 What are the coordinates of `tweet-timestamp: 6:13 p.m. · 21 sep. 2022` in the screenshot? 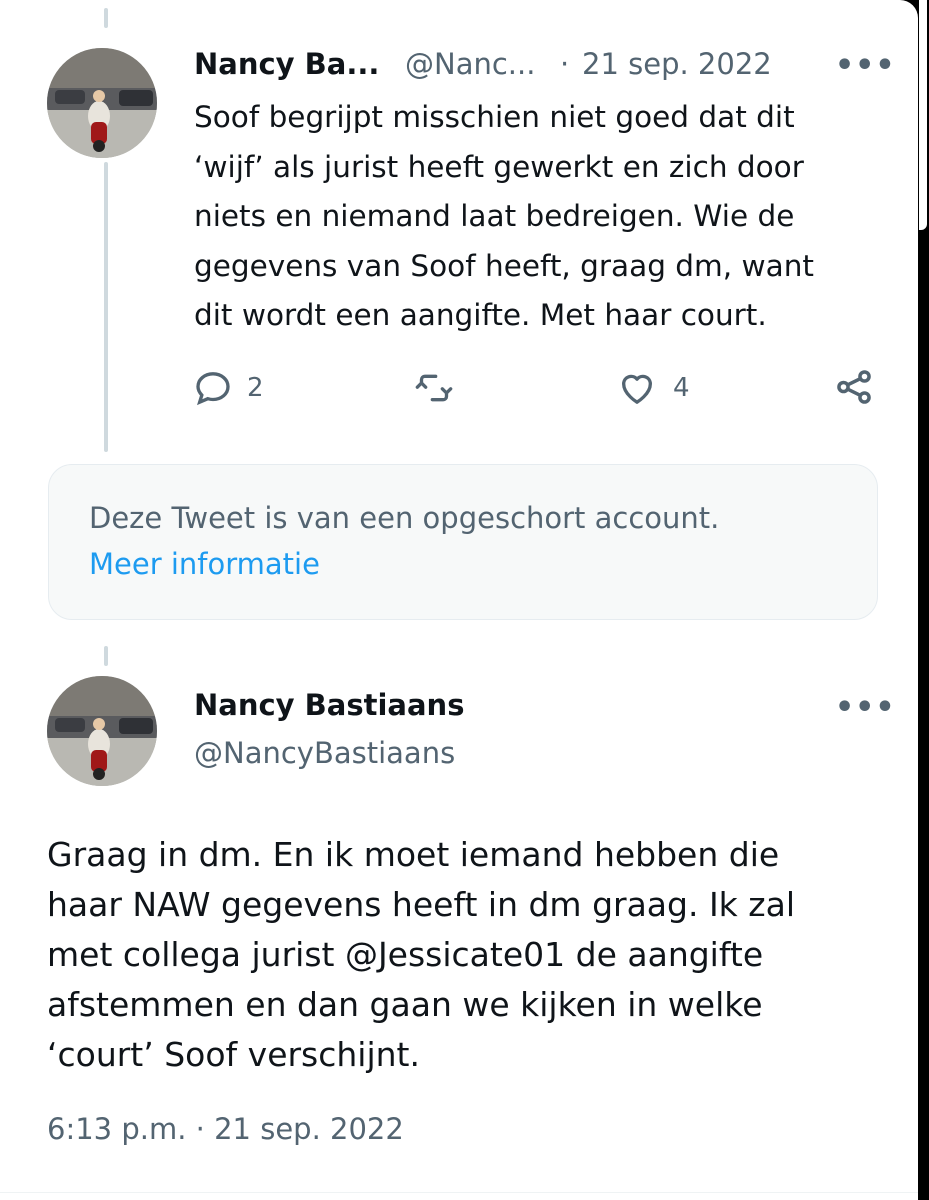 It's located at (225, 1129).